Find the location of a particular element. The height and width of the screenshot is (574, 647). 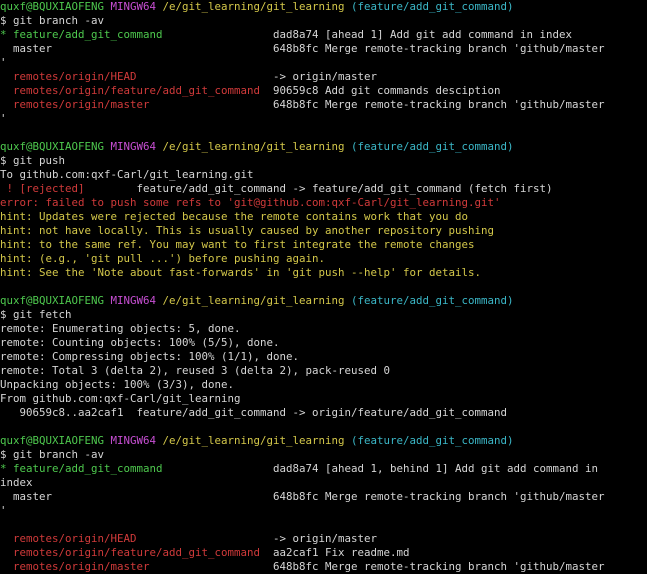

terminal-text-segment: Unpacking objects: 100% (3/3), done. is located at coordinates (117, 384).